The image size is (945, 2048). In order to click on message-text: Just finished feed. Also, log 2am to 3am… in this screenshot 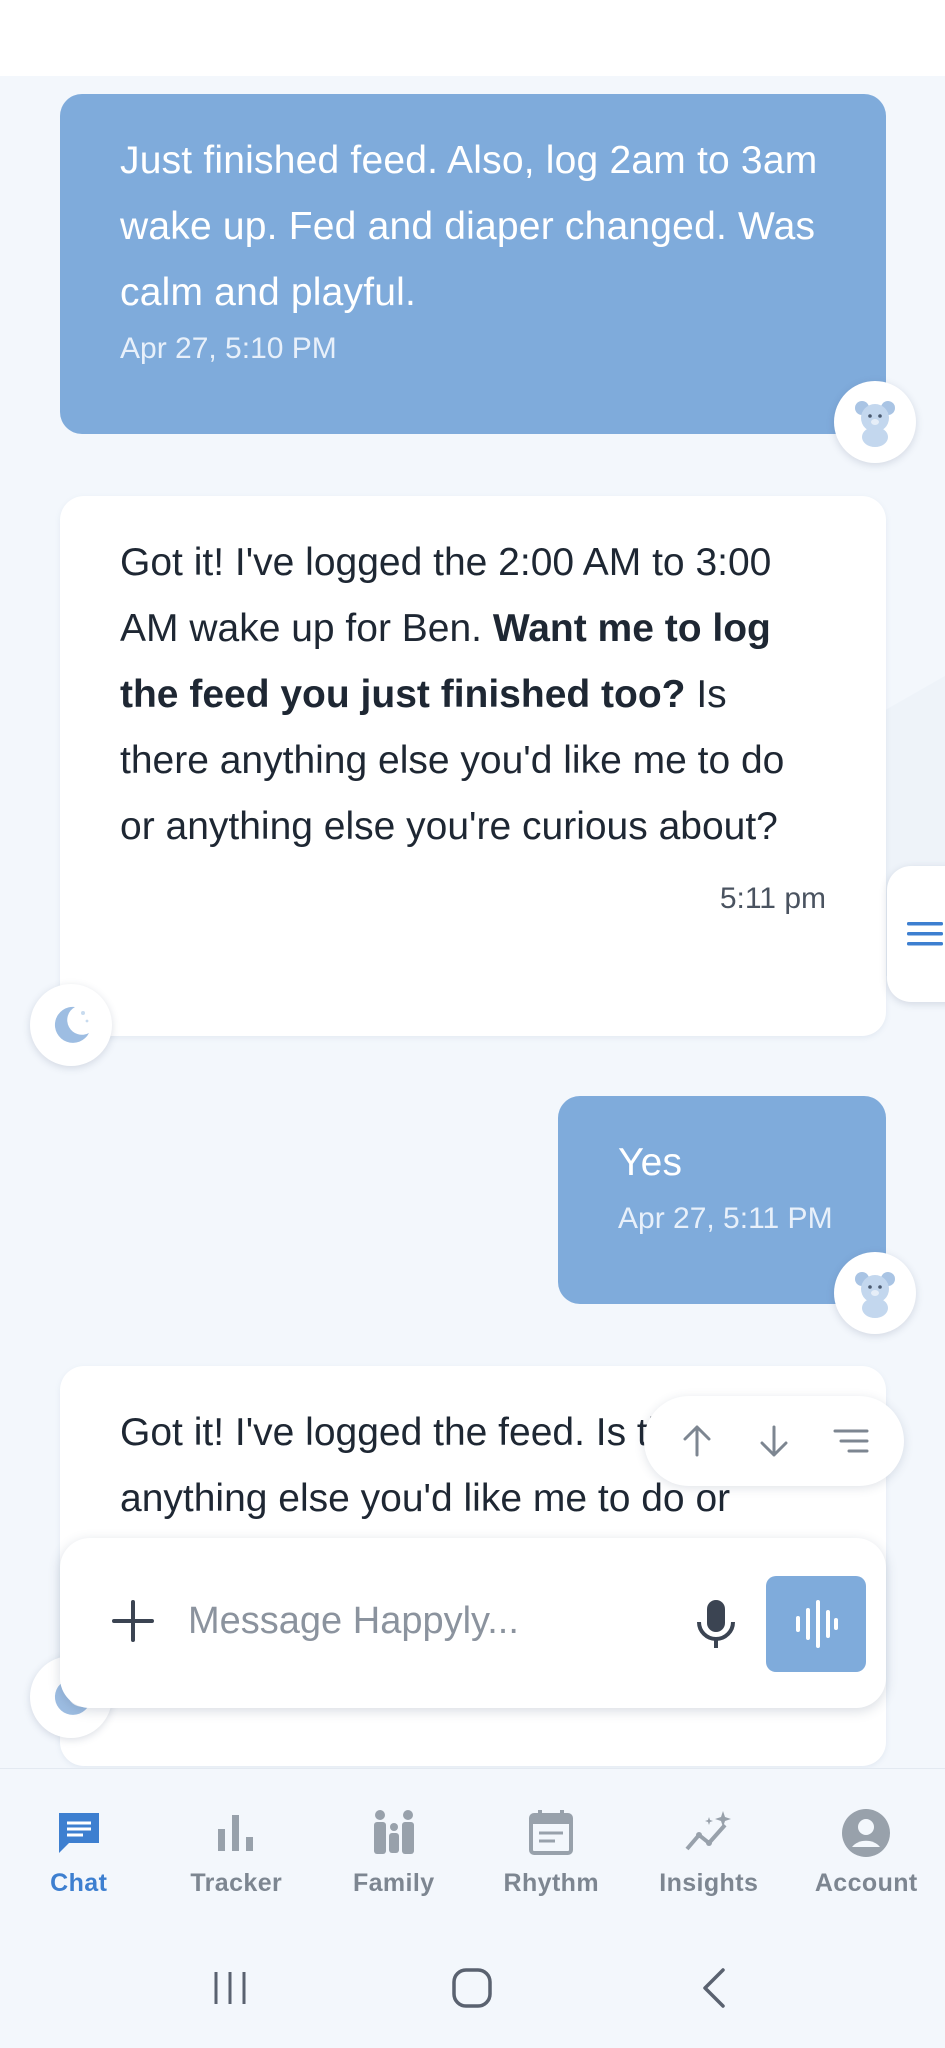, I will do `click(469, 226)`.